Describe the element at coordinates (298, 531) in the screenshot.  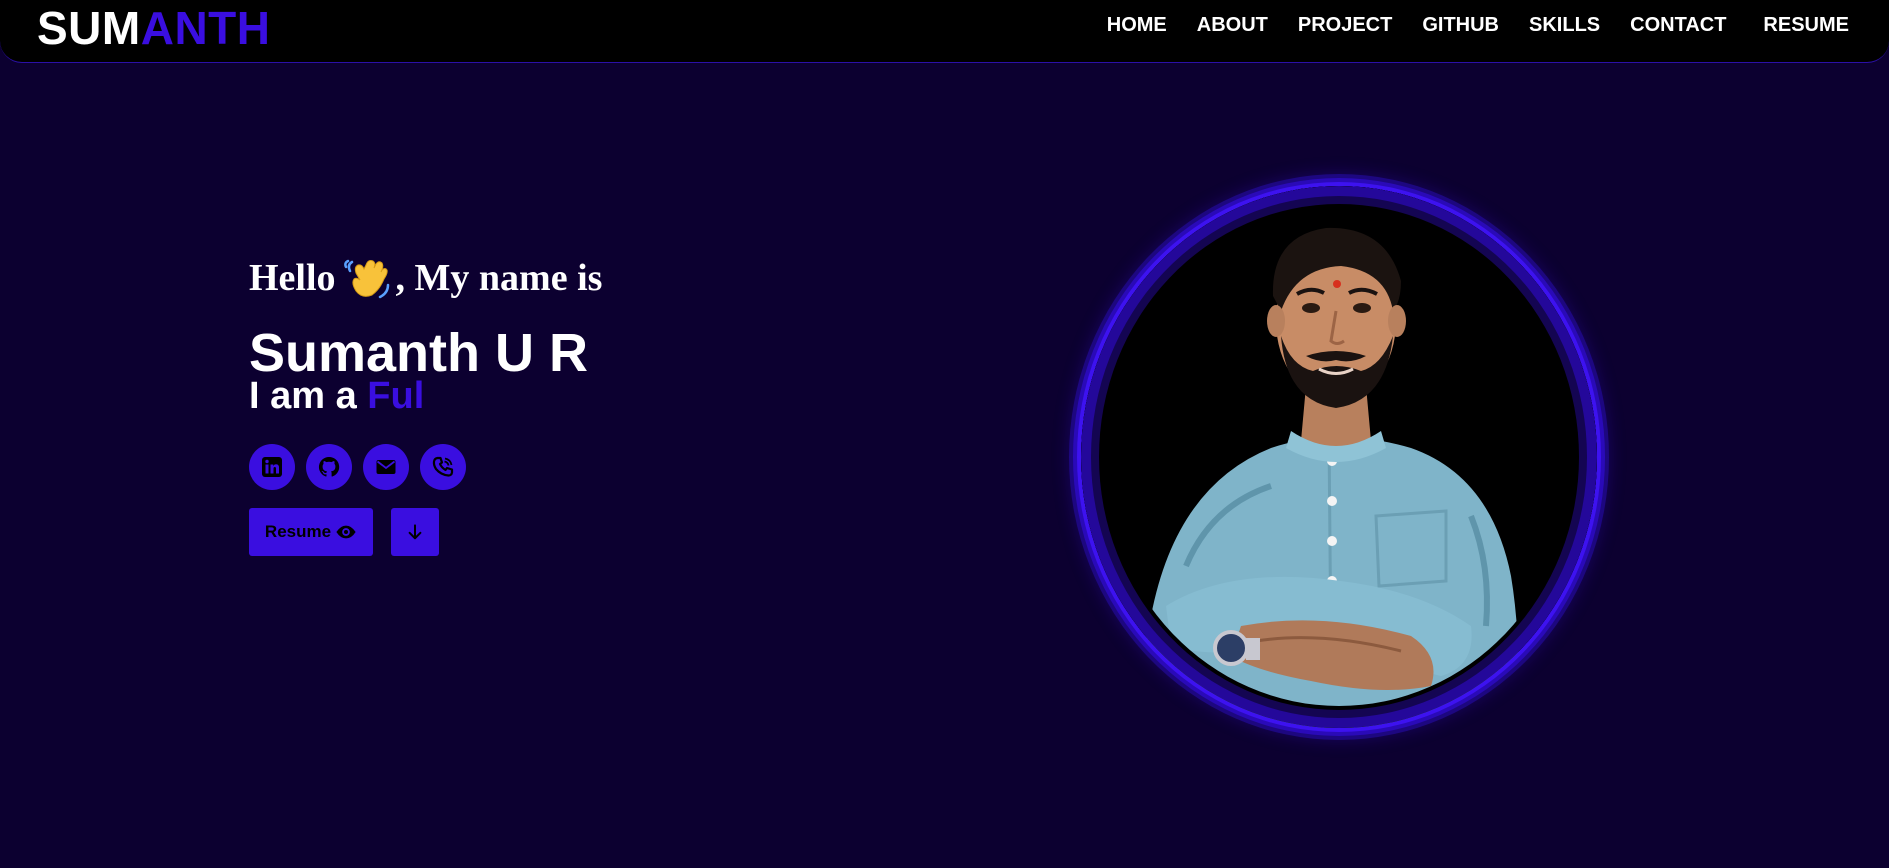
I see `resume-button-label: Resume` at that location.